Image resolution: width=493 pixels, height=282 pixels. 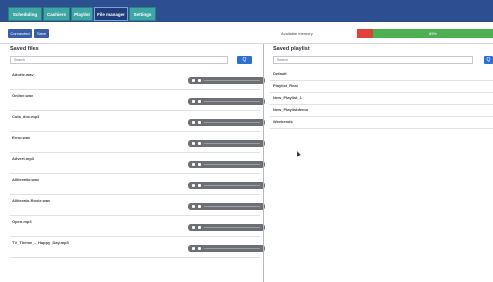 What do you see at coordinates (24, 49) in the screenshot?
I see `saved-files-title: Saved files` at bounding box center [24, 49].